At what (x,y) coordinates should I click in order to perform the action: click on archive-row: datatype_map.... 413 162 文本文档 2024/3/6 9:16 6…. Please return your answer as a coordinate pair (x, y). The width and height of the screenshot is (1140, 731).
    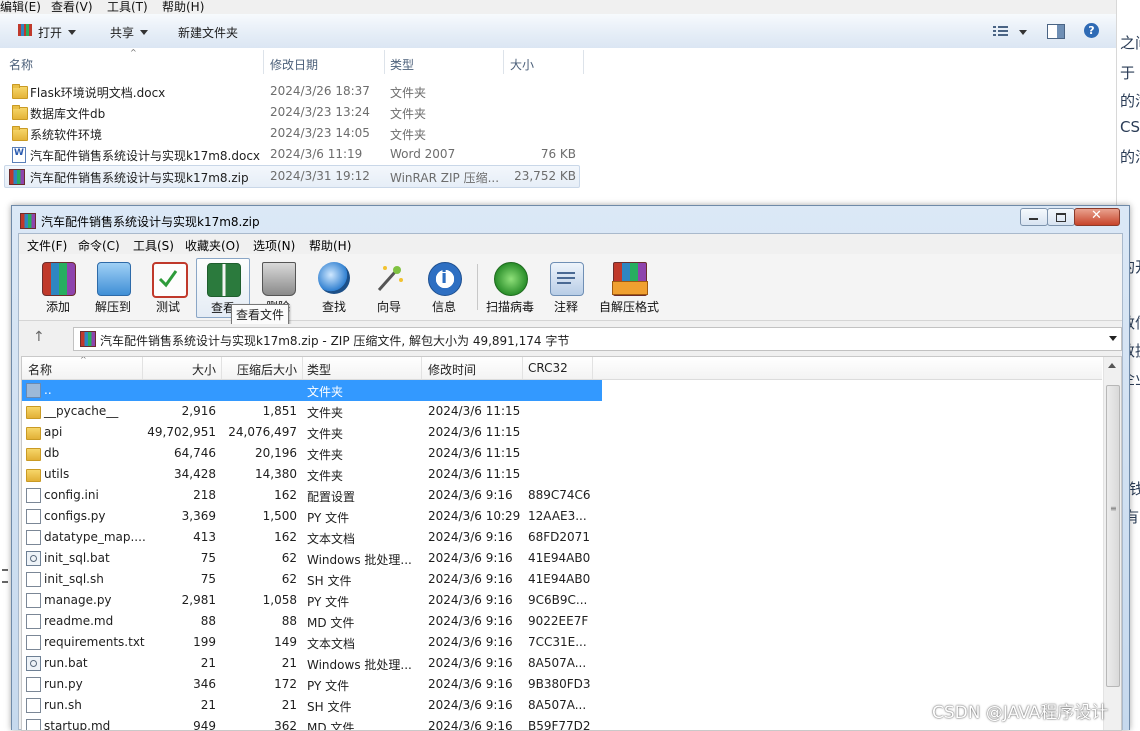
    Looking at the image, I should click on (312, 537).